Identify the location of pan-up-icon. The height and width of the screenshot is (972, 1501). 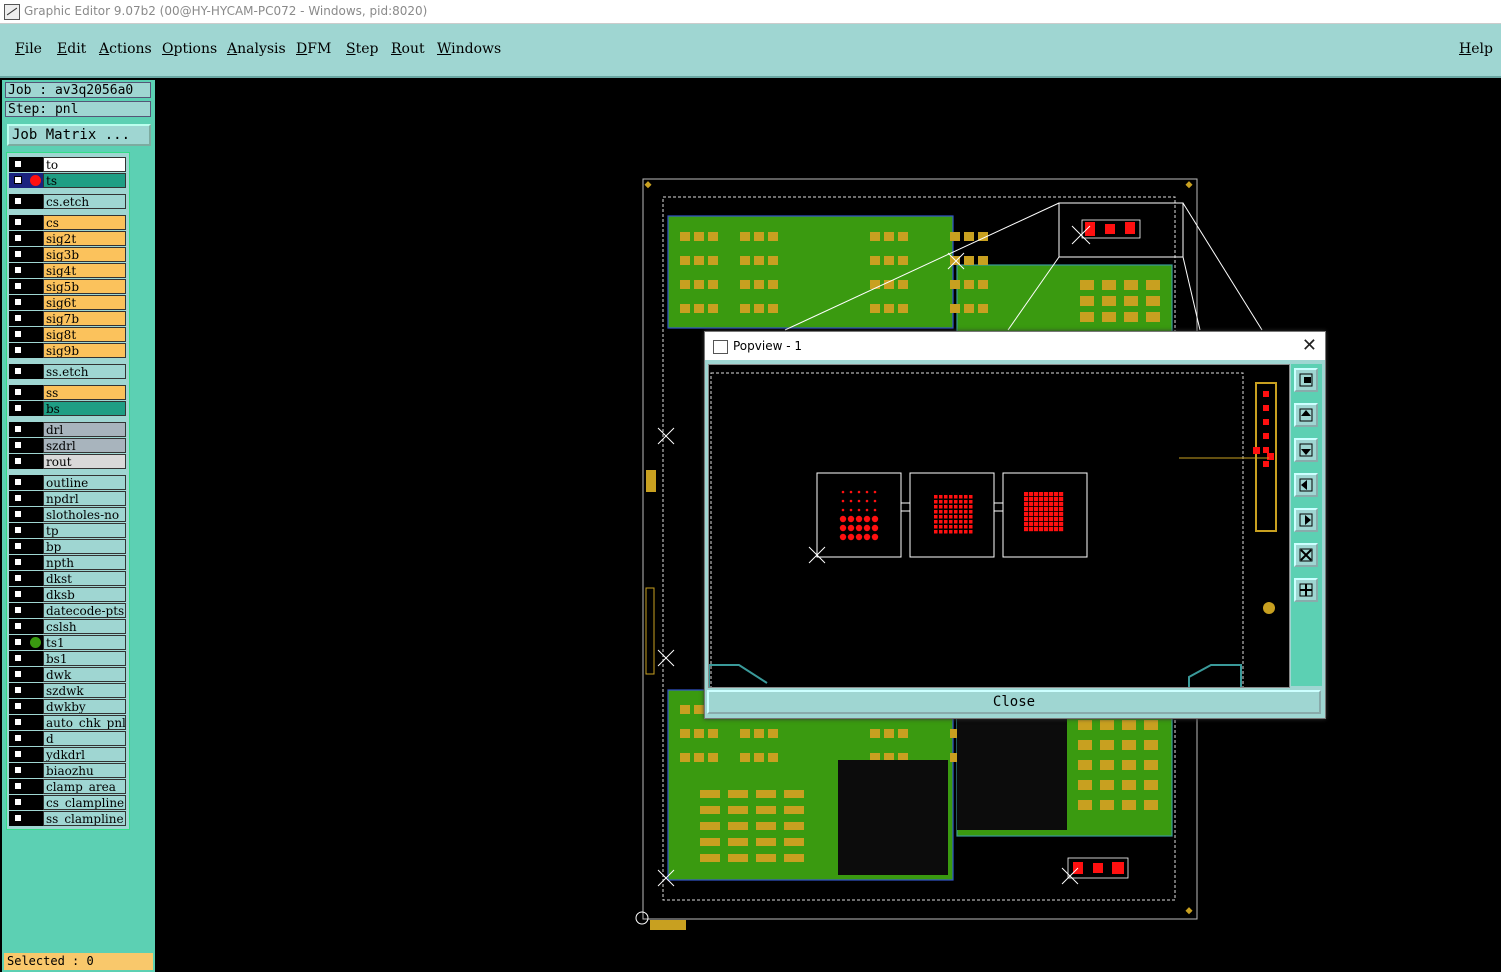
(1306, 415).